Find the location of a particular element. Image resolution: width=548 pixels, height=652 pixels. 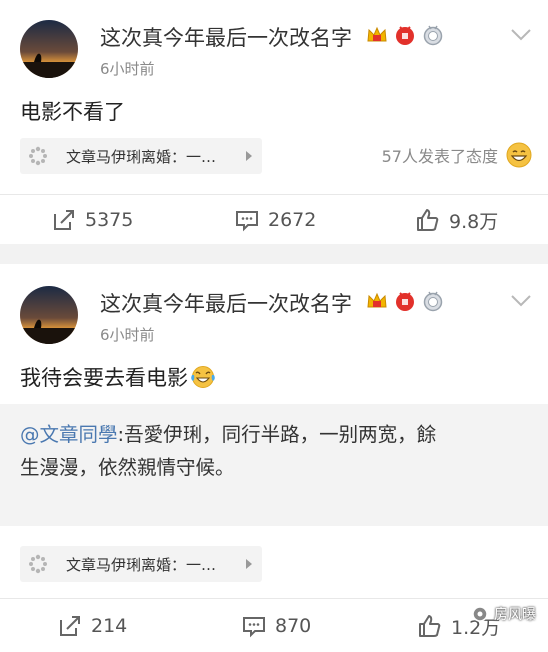

action-bar: 214 870 1.2万 is located at coordinates (274, 626).